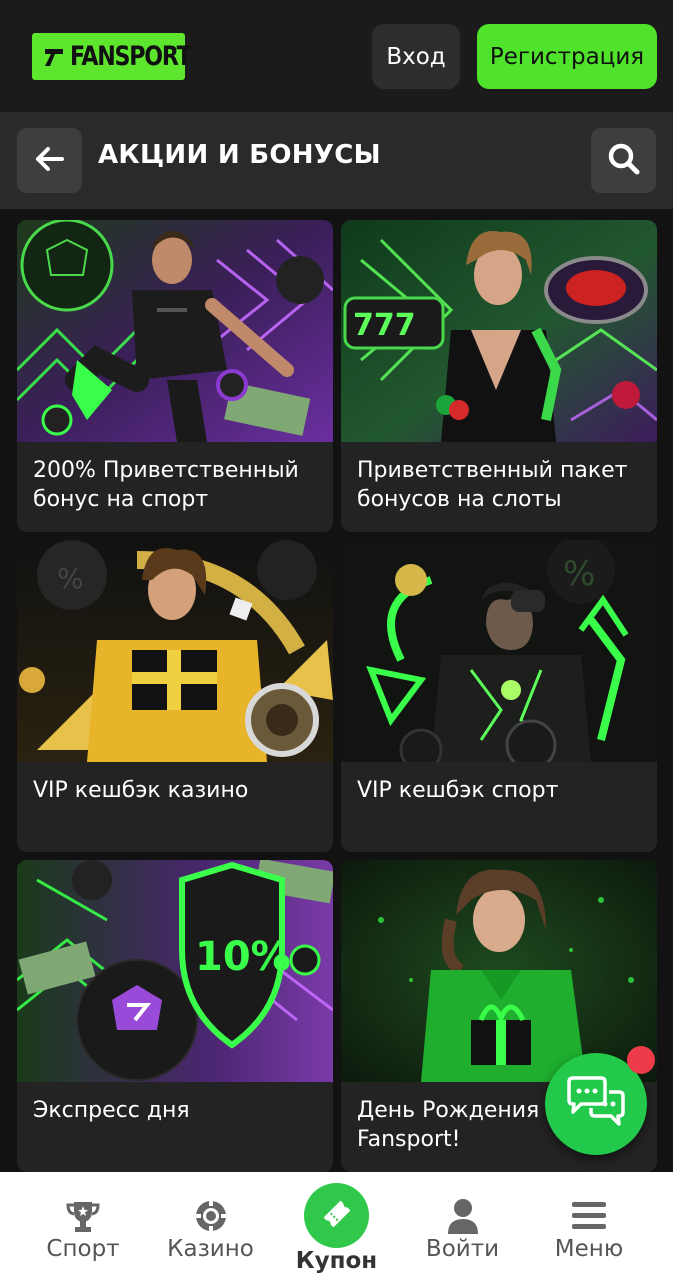 The width and height of the screenshot is (673, 1280). Describe the element at coordinates (83, 1216) in the screenshot. I see `trophy-icon` at that location.